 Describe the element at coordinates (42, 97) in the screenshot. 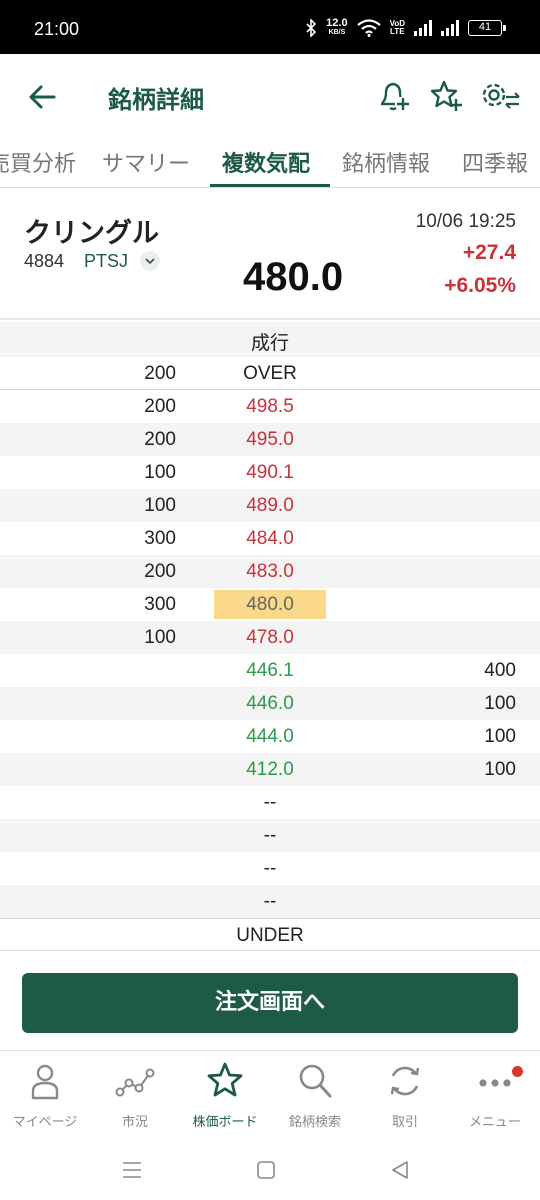

I see `back-arrow-icon` at that location.